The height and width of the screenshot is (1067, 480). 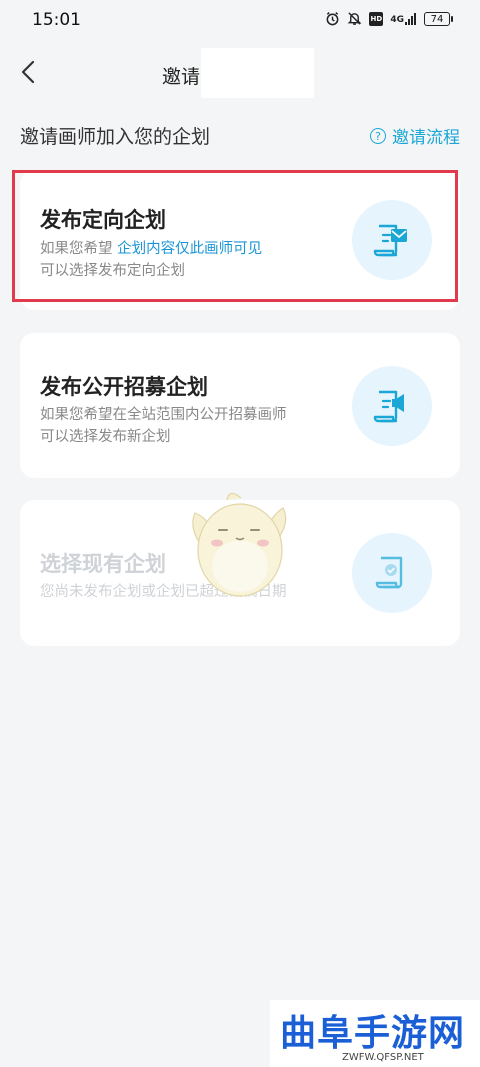 What do you see at coordinates (378, 135) in the screenshot?
I see `question-circle-icon: ?` at bounding box center [378, 135].